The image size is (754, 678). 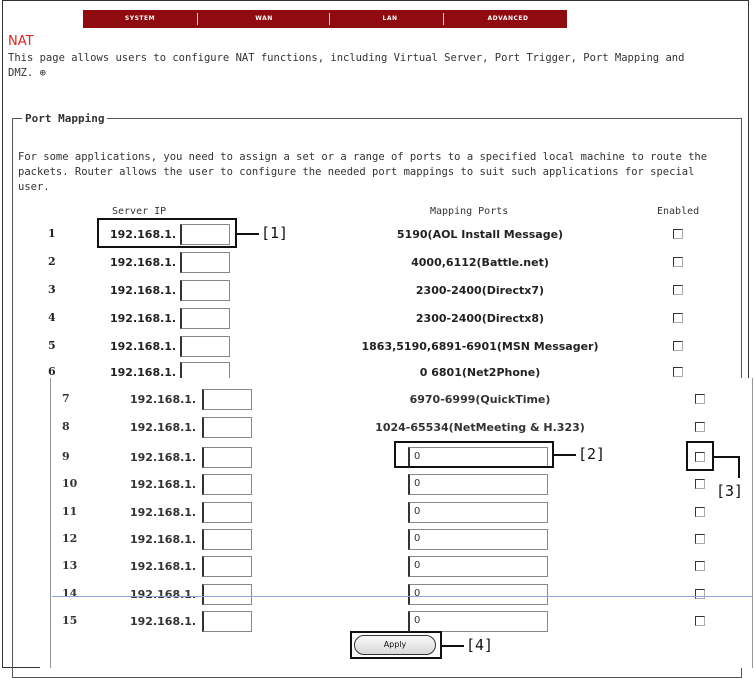 What do you see at coordinates (66, 398) in the screenshot?
I see `row-number: 7` at bounding box center [66, 398].